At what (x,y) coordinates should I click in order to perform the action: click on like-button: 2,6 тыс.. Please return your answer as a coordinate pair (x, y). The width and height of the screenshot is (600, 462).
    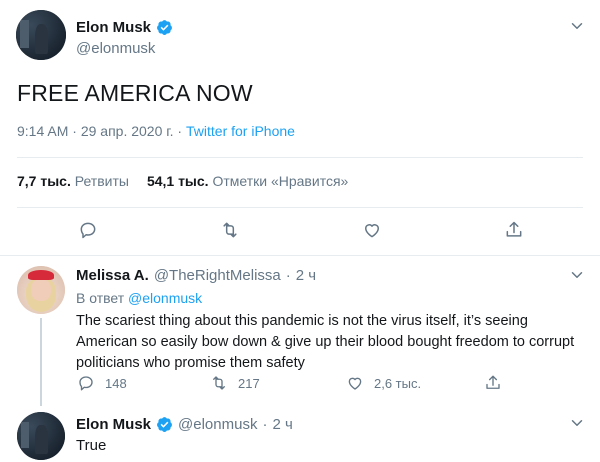
    Looking at the image, I should click on (383, 383).